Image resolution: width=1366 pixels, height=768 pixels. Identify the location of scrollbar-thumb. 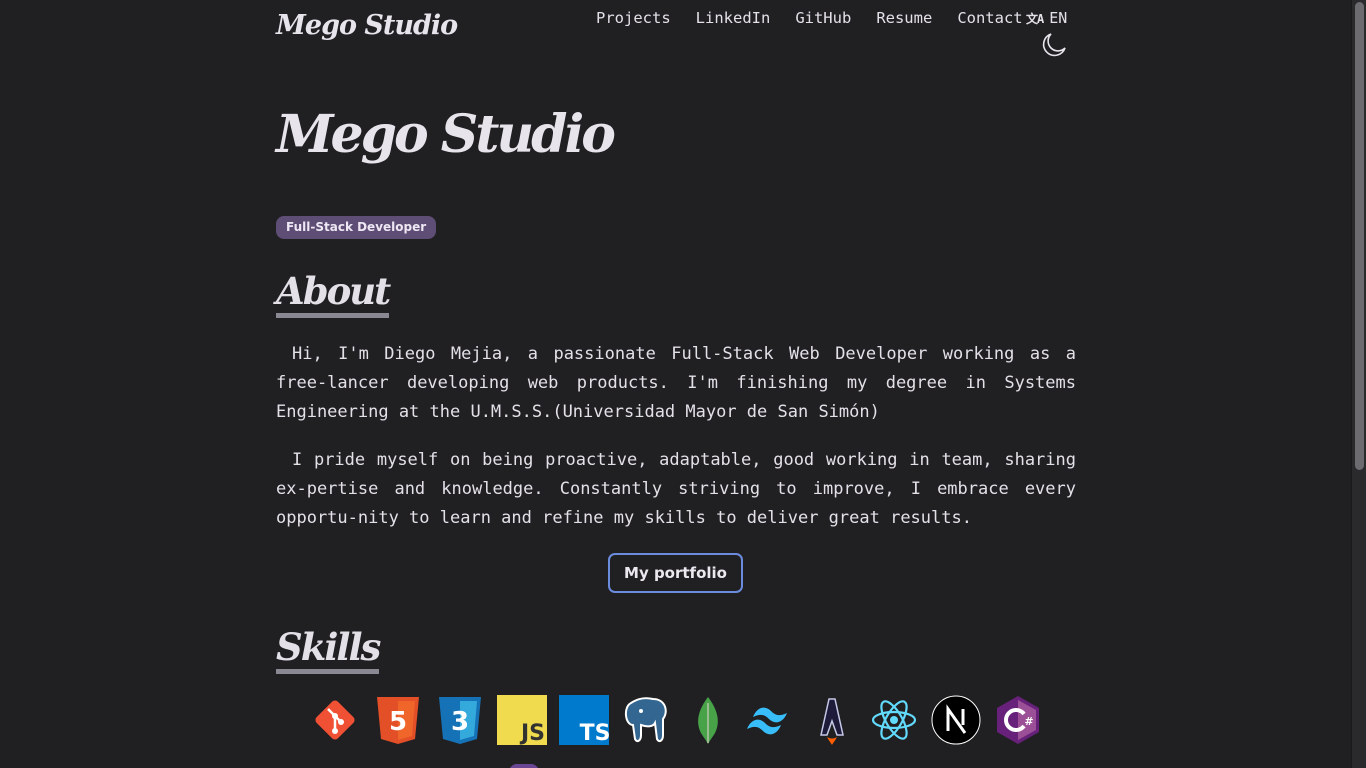
(1359, 236).